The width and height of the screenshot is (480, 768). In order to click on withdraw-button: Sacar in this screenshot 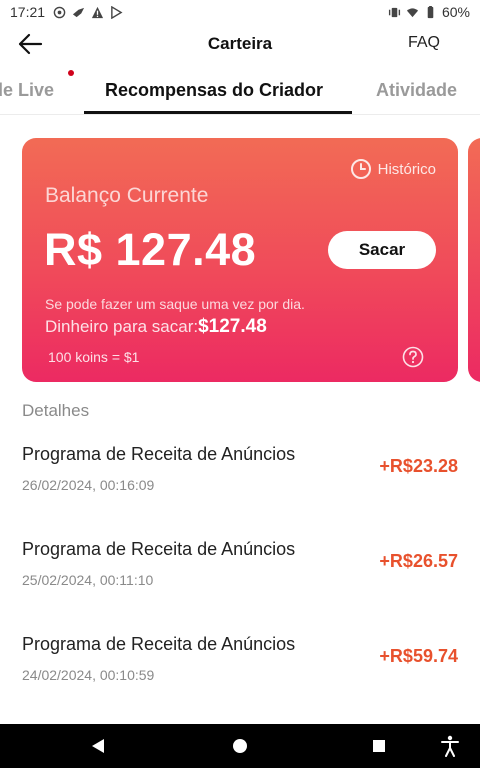, I will do `click(382, 250)`.